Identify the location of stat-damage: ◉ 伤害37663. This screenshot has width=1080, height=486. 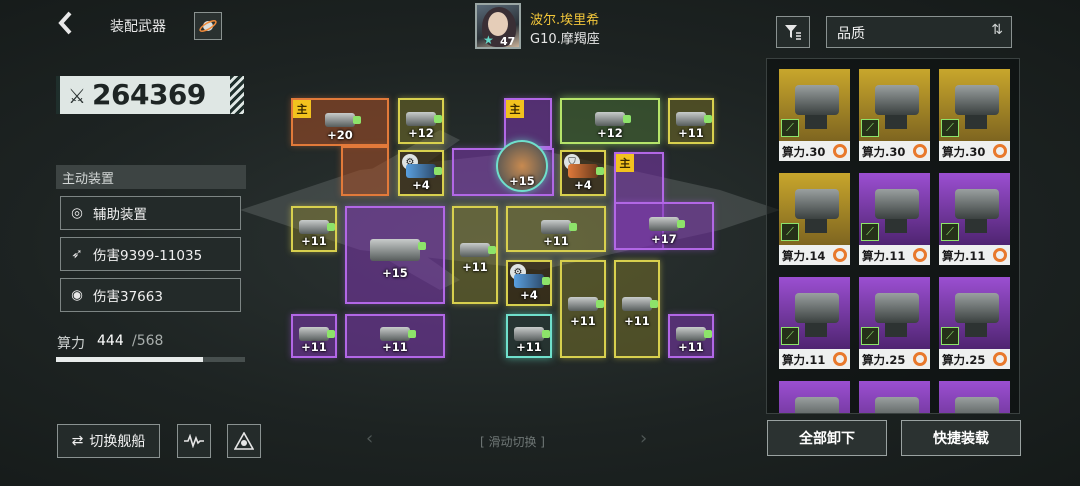
(150, 295).